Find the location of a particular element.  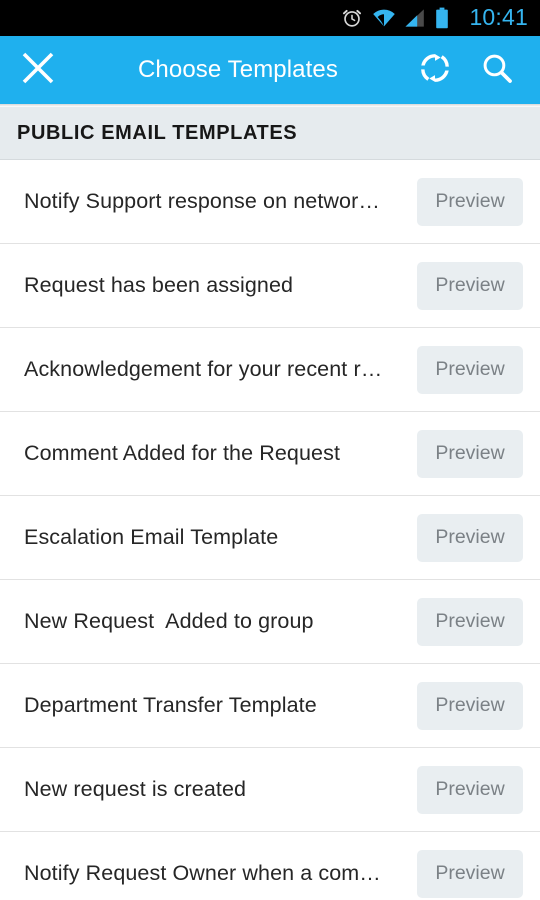

refresh-button is located at coordinates (435, 70).